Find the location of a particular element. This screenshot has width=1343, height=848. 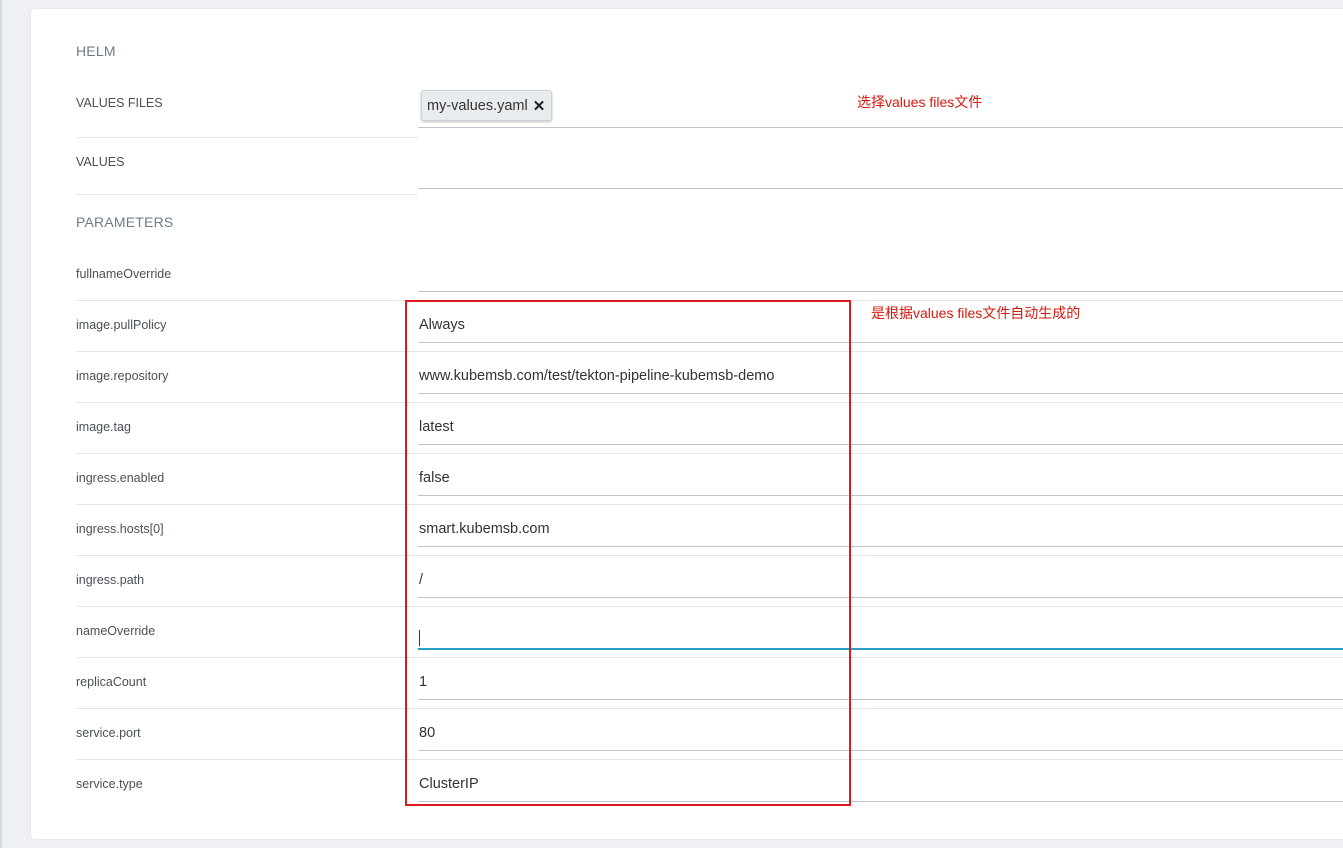

values-field is located at coordinates (880, 188).